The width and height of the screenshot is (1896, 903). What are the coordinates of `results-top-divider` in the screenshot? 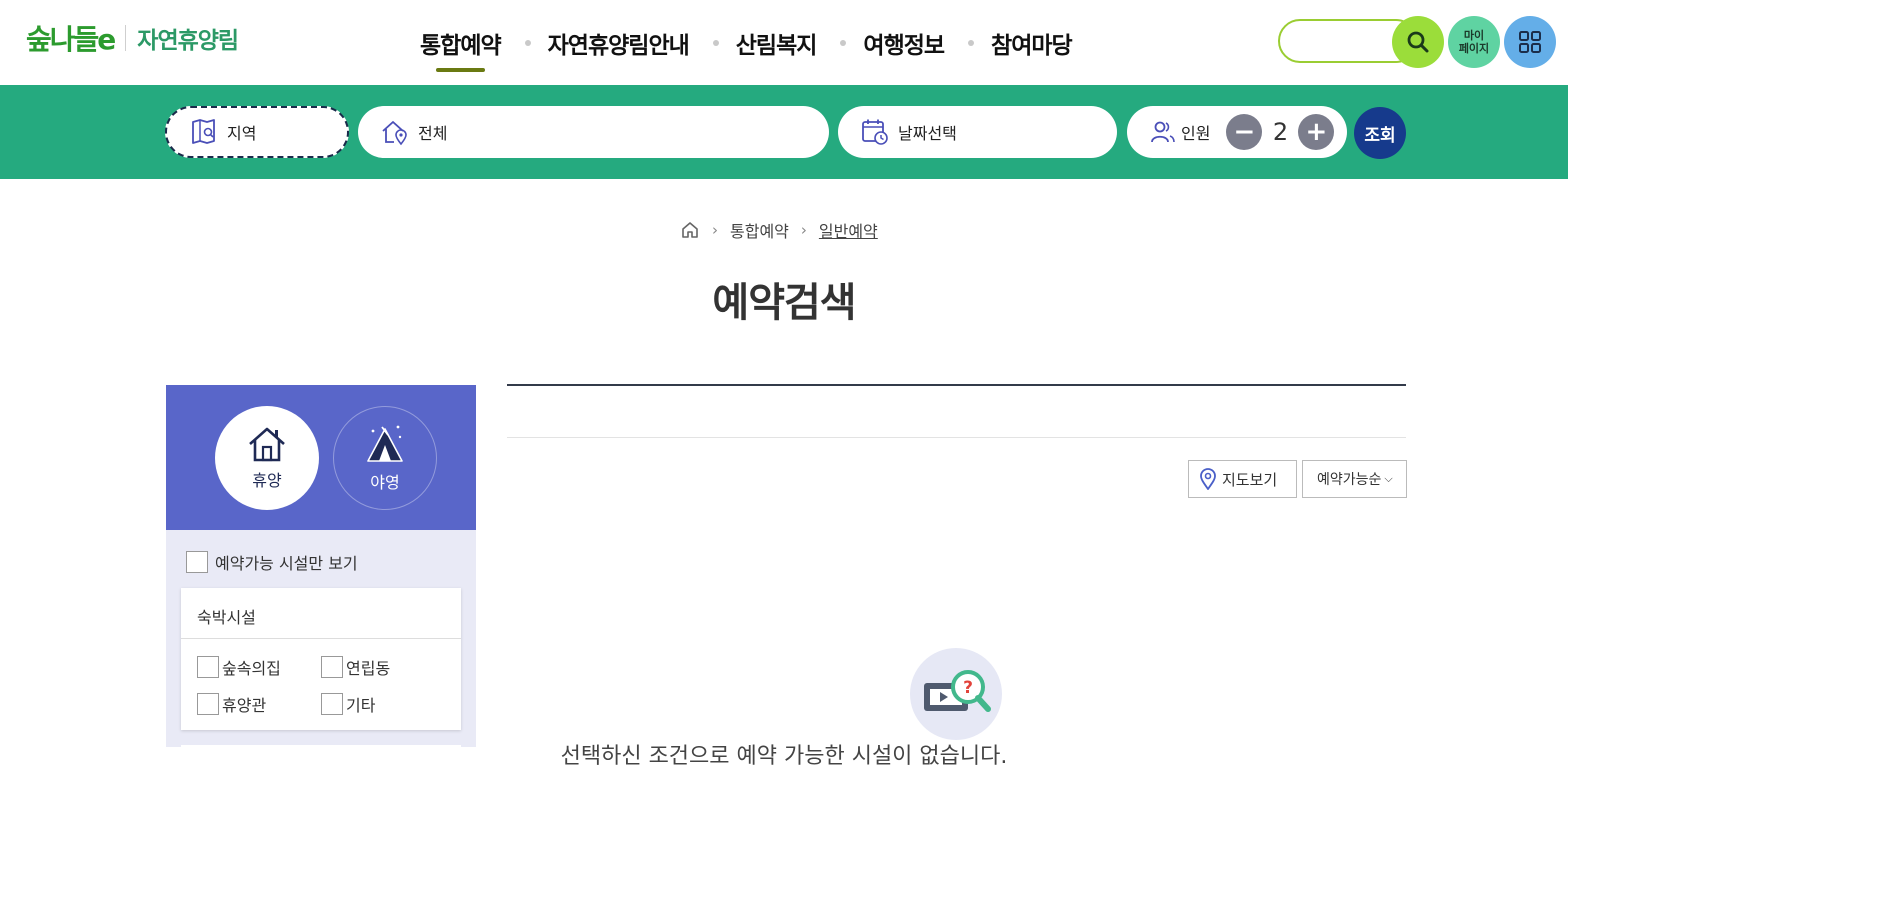 It's located at (956, 385).